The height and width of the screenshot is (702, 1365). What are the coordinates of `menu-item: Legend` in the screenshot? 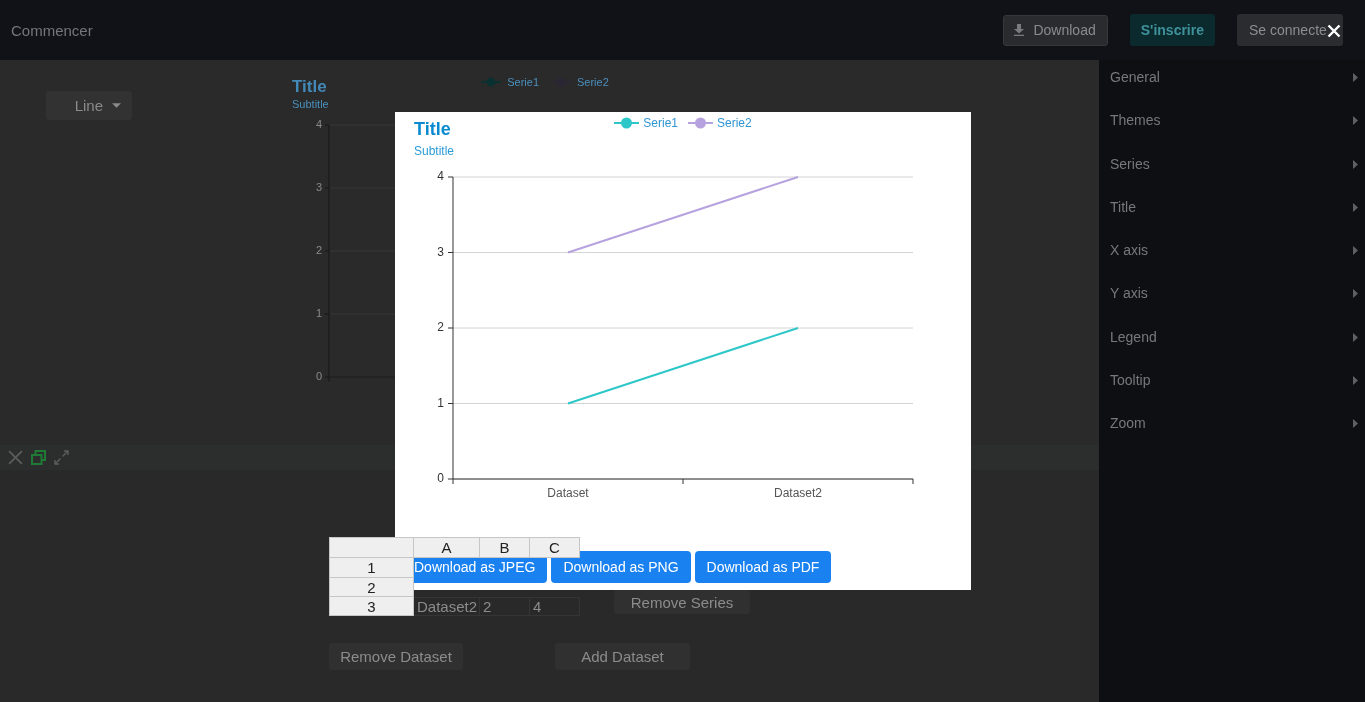 It's located at (1232, 341).